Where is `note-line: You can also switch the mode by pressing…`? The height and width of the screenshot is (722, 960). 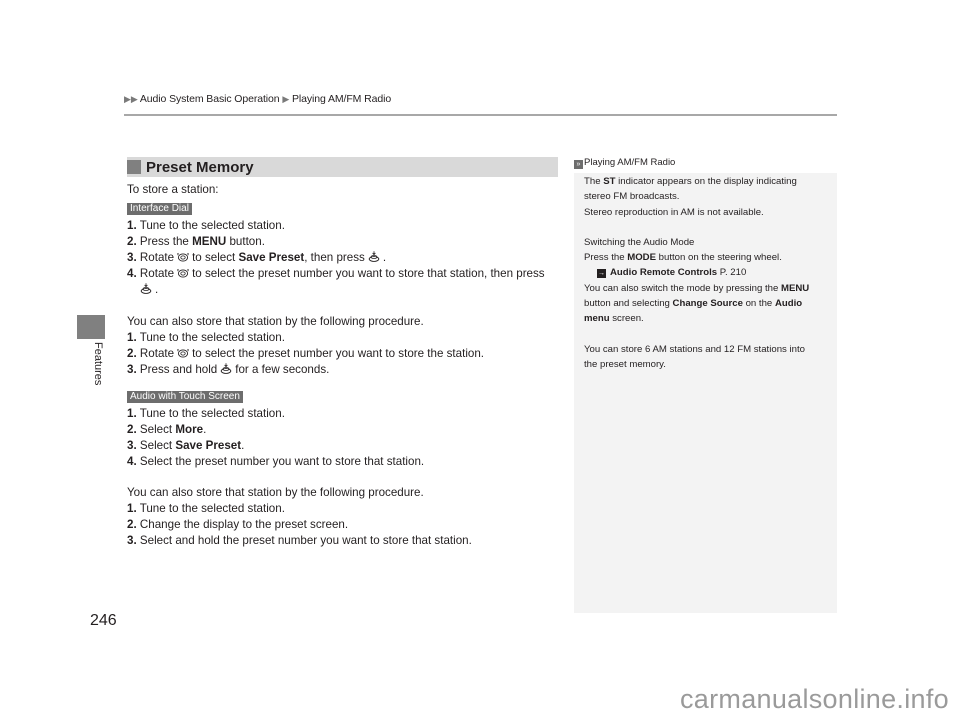 note-line: You can also switch the mode by pressing… is located at coordinates (709, 288).